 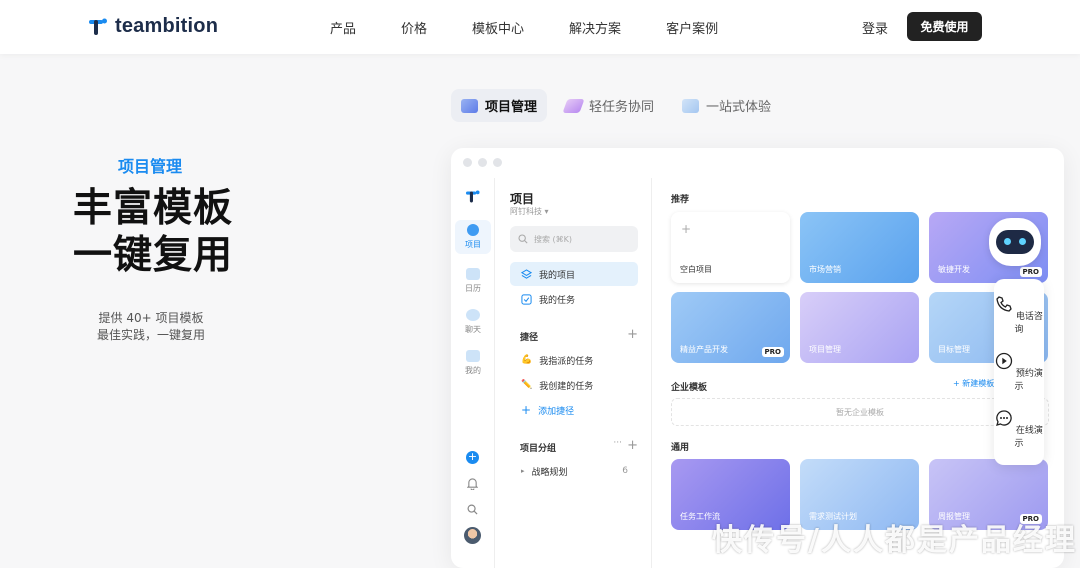 I want to click on hero-title: 丰富模板 一键复用, so click(x=153, y=232).